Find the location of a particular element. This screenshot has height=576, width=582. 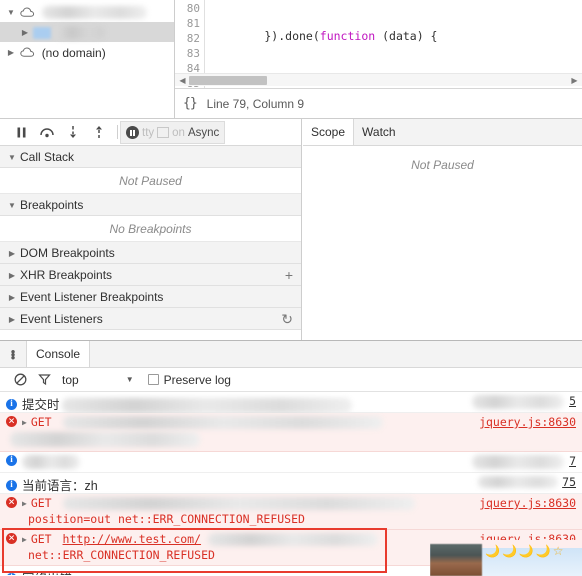

debugger-toolbar: tty on Async is located at coordinates (150, 132).